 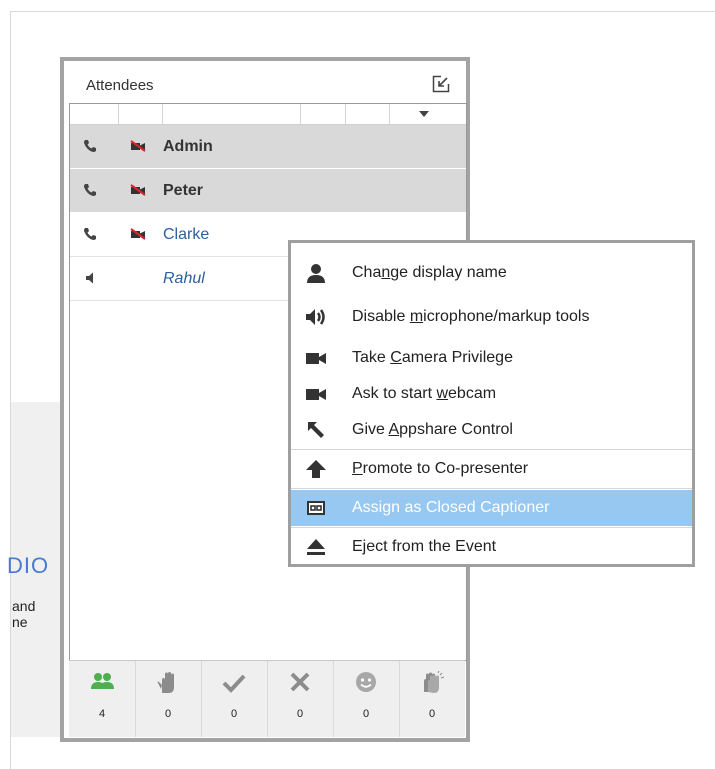 What do you see at coordinates (102, 714) in the screenshot?
I see `count-label: 4` at bounding box center [102, 714].